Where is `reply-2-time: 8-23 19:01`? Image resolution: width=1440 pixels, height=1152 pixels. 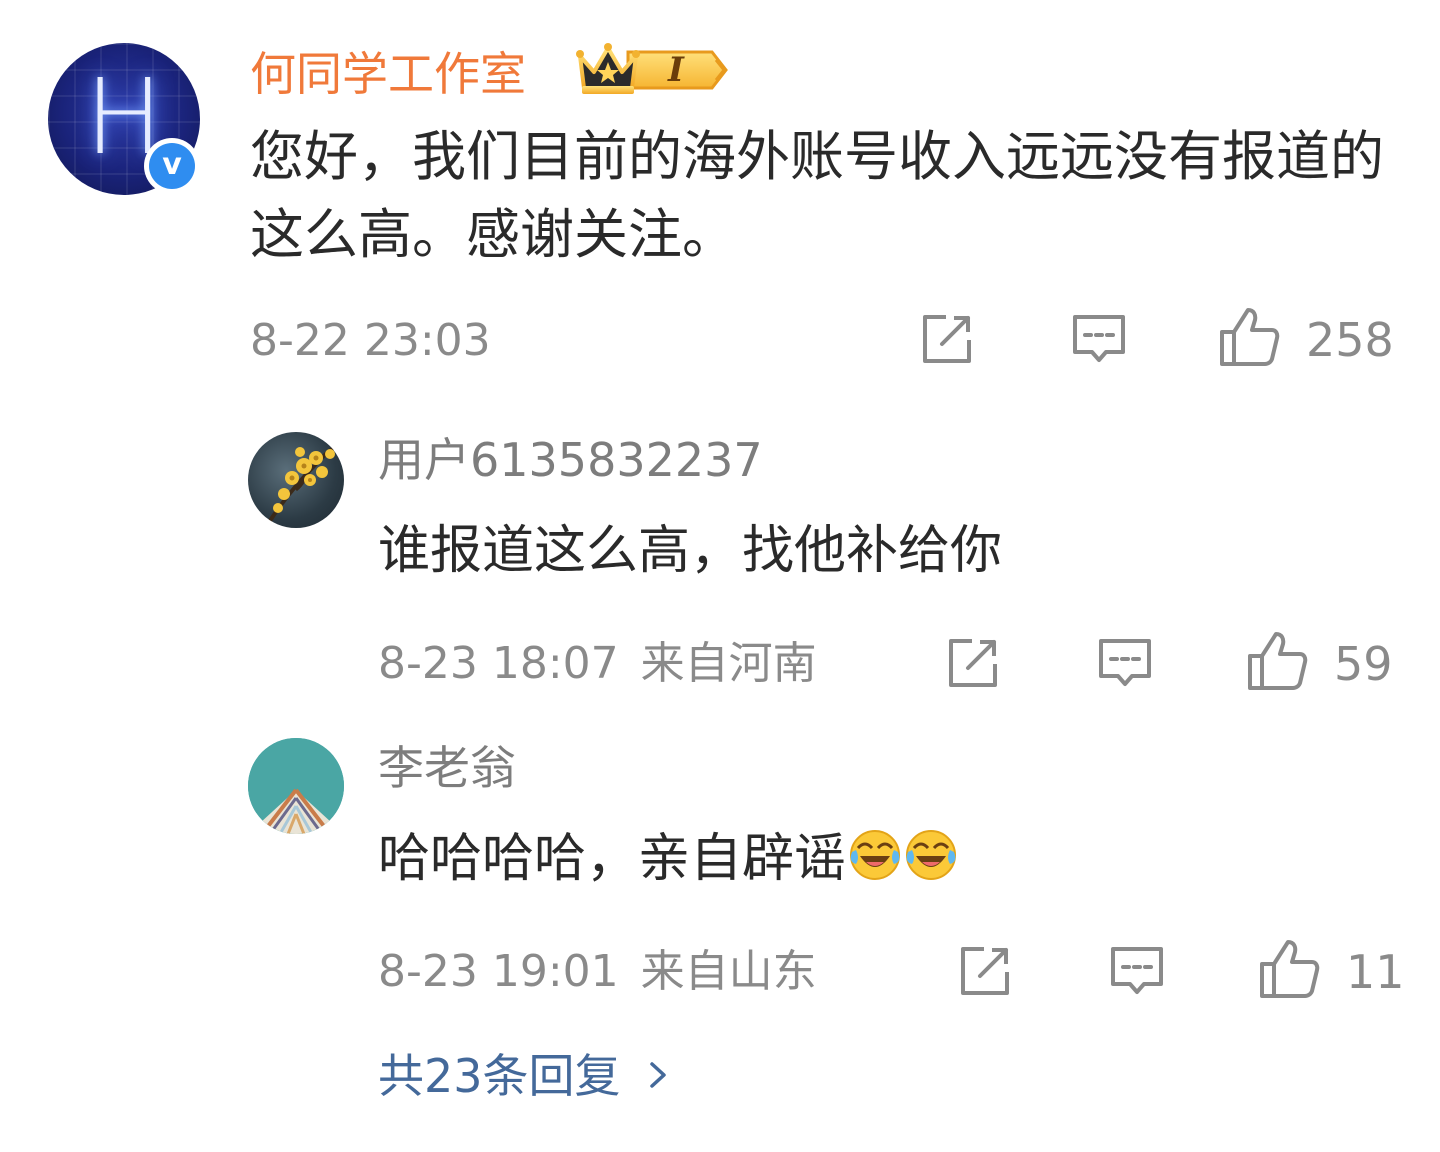
reply-2-time: 8-23 19:01 is located at coordinates (498, 971).